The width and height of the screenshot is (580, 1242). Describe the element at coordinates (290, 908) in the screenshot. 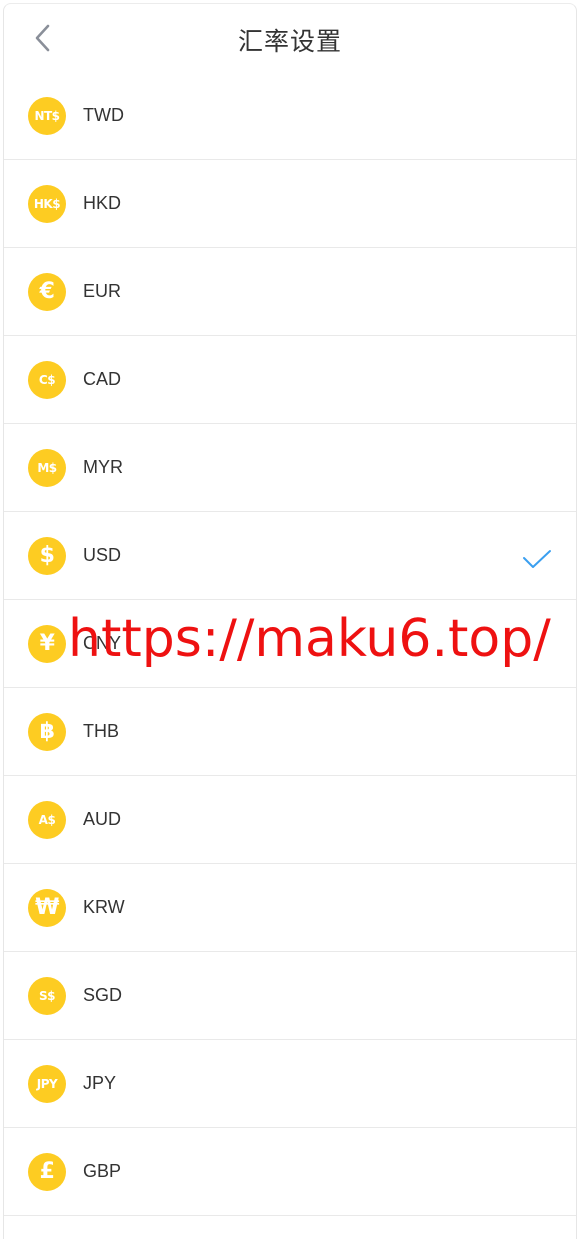

I see `currency-row-krw: ₩ KRW` at that location.